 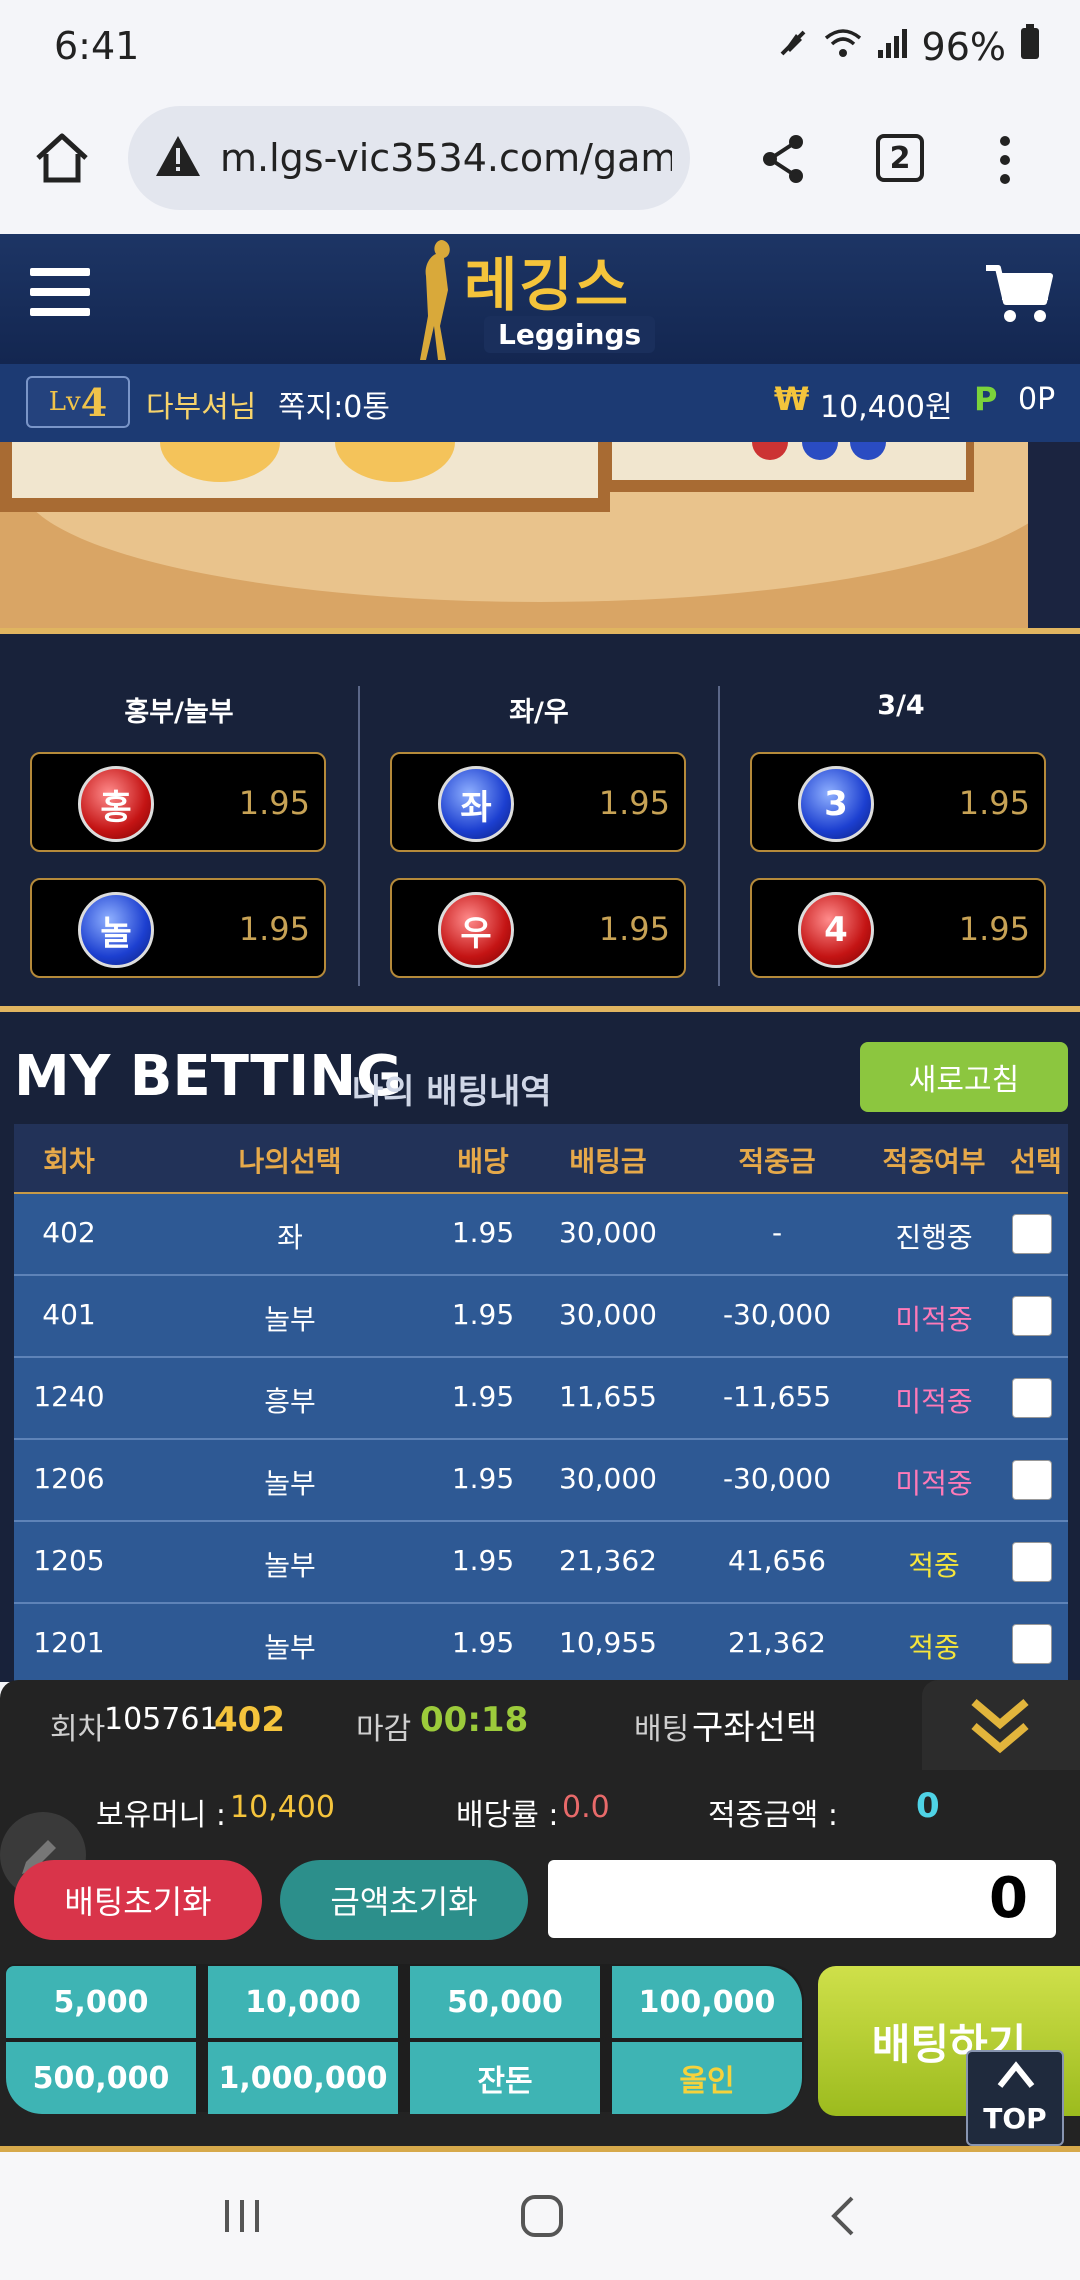 What do you see at coordinates (505, 2078) in the screenshot?
I see `change-button: 잔돈` at bounding box center [505, 2078].